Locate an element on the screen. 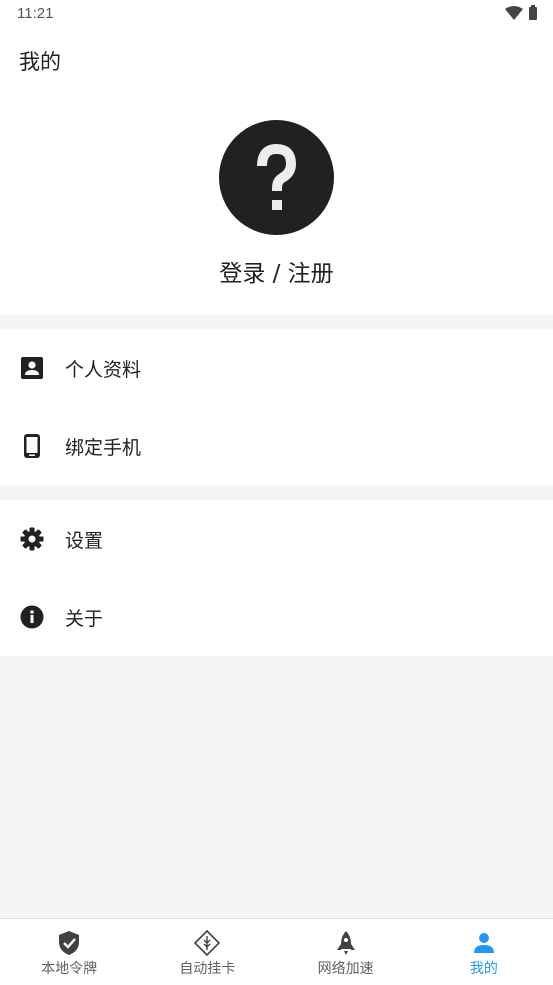  wifi-icon is located at coordinates (514, 12).